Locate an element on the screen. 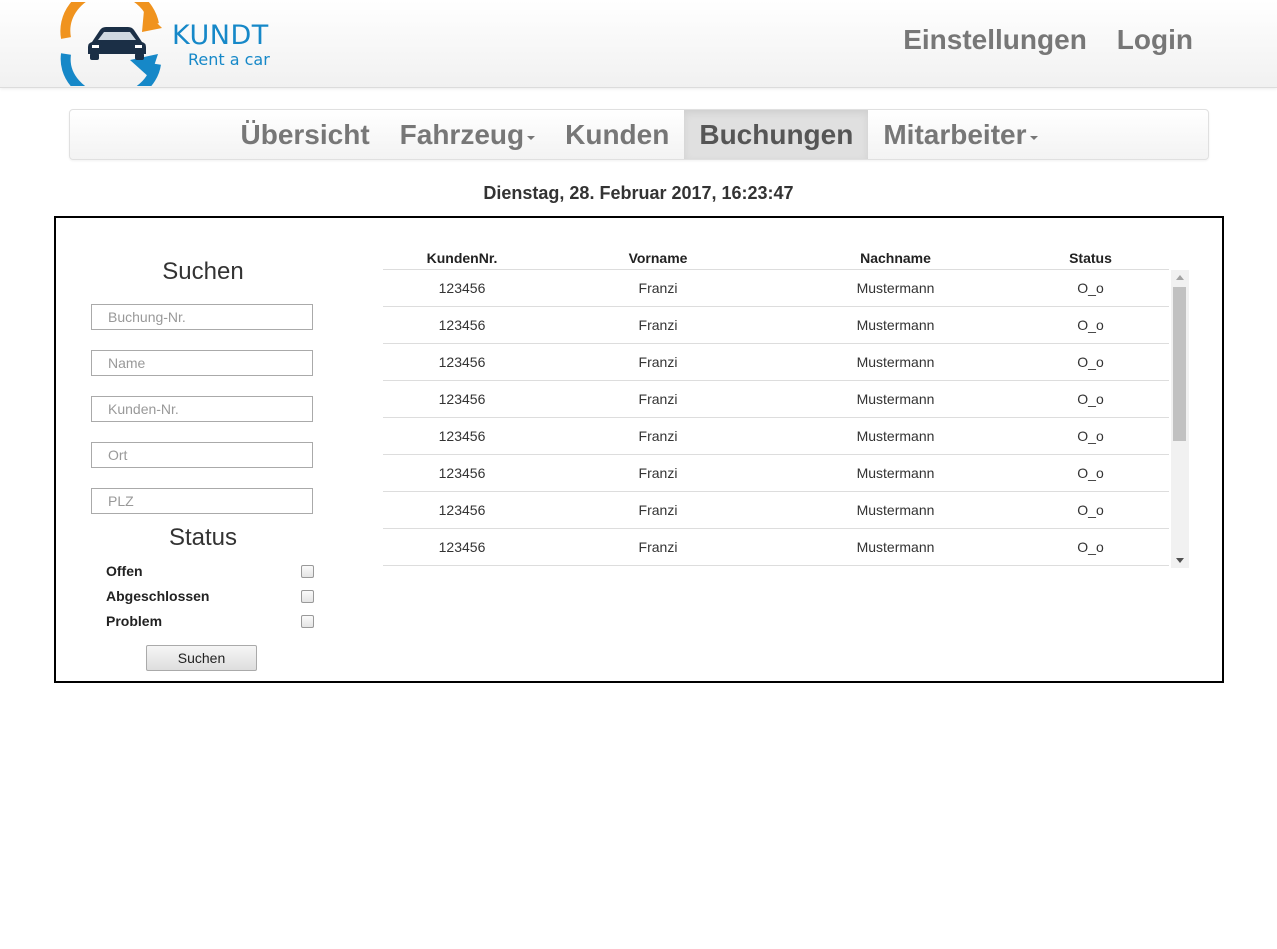 This screenshot has height=949, width=1277. checkbox-label: Problem is located at coordinates (134, 621).